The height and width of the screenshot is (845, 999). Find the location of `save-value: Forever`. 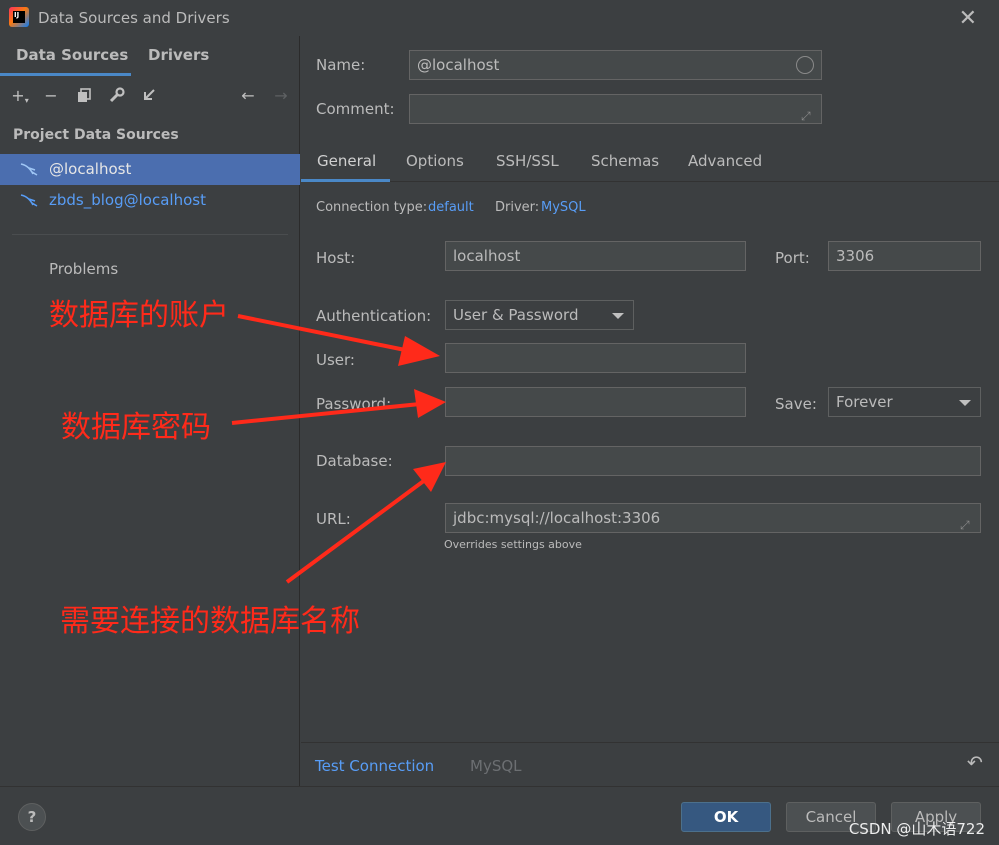

save-value: Forever is located at coordinates (864, 402).